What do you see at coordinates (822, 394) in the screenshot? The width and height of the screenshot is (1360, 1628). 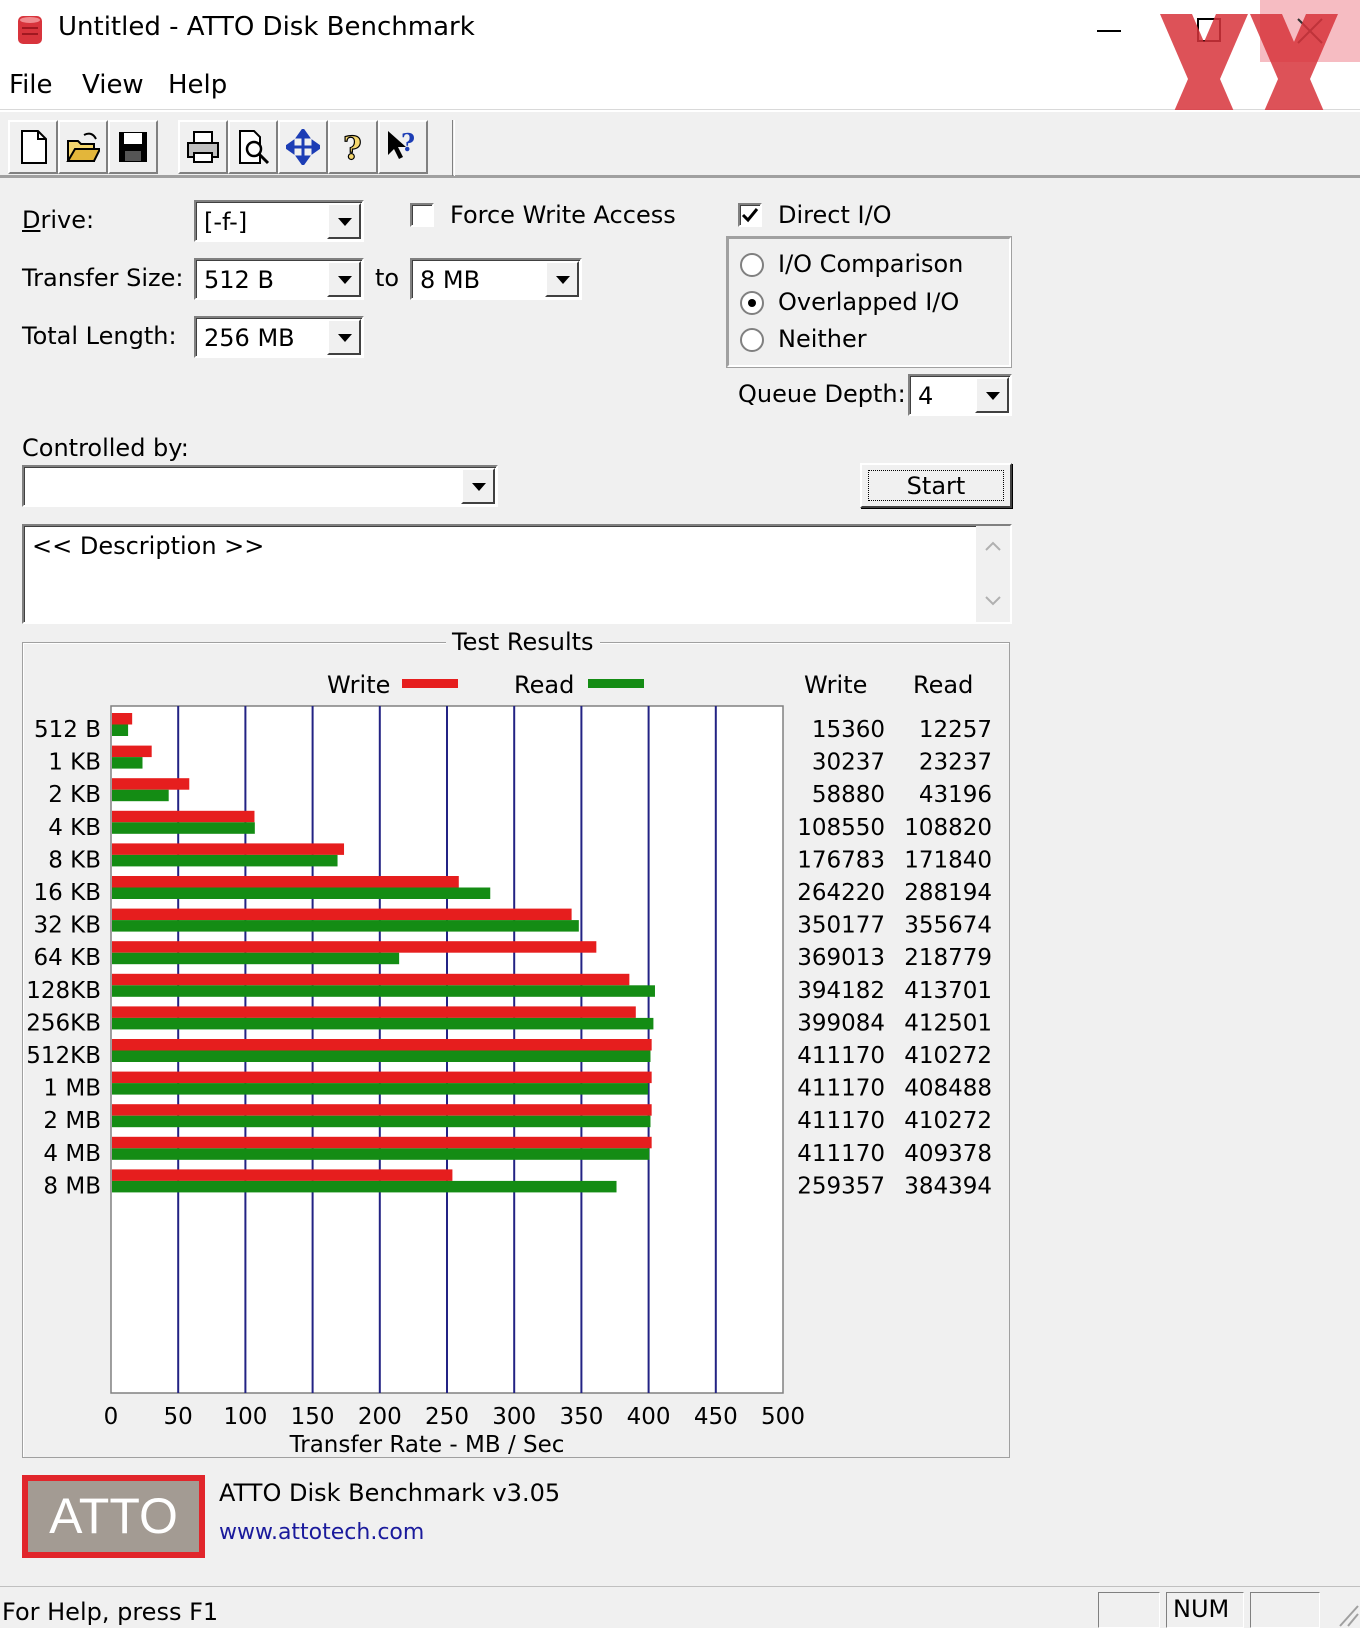 I see `queue-depth-label: Queue Depth:` at bounding box center [822, 394].